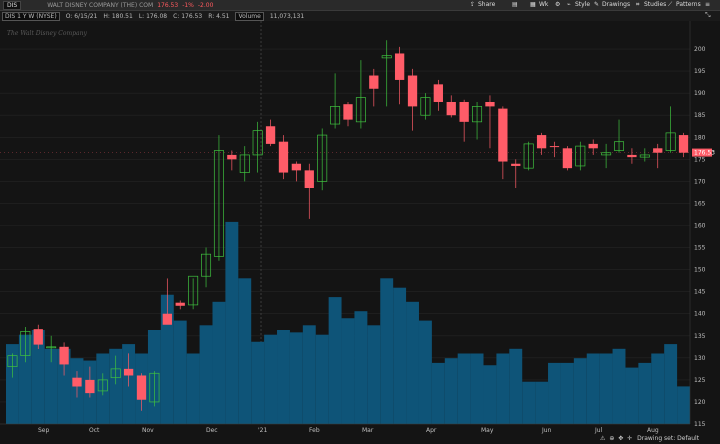 Image resolution: width=720 pixels, height=444 pixels. What do you see at coordinates (31, 16) in the screenshot?
I see `symbol-timeframe: DIS 1 Y W (NYSE)` at bounding box center [31, 16].